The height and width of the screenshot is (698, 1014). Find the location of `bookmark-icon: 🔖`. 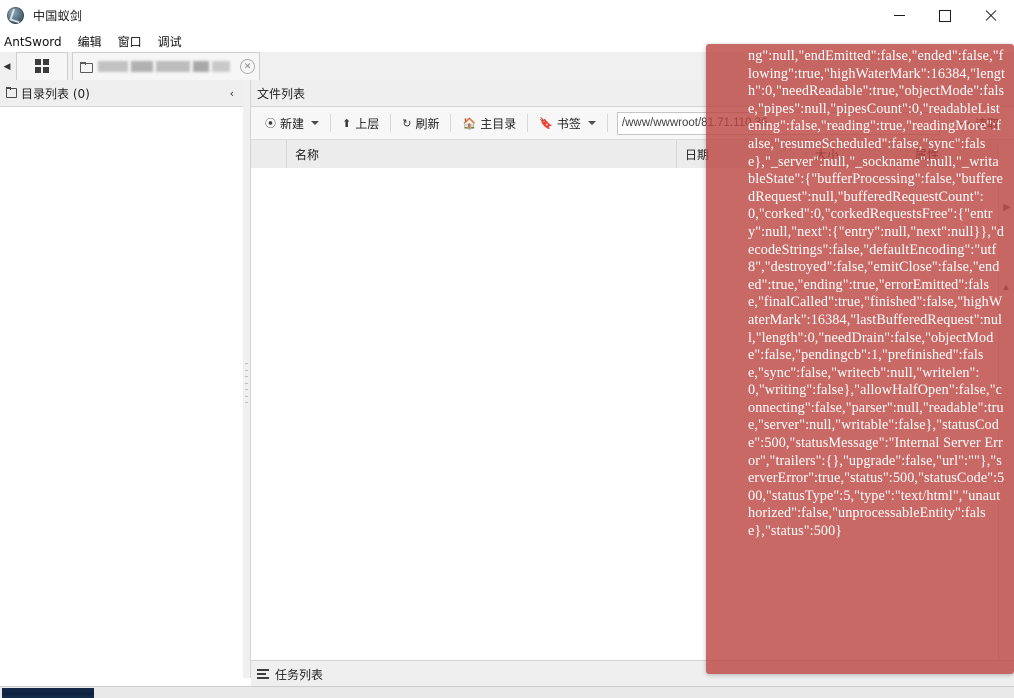

bookmark-icon: 🔖 is located at coordinates (546, 123).